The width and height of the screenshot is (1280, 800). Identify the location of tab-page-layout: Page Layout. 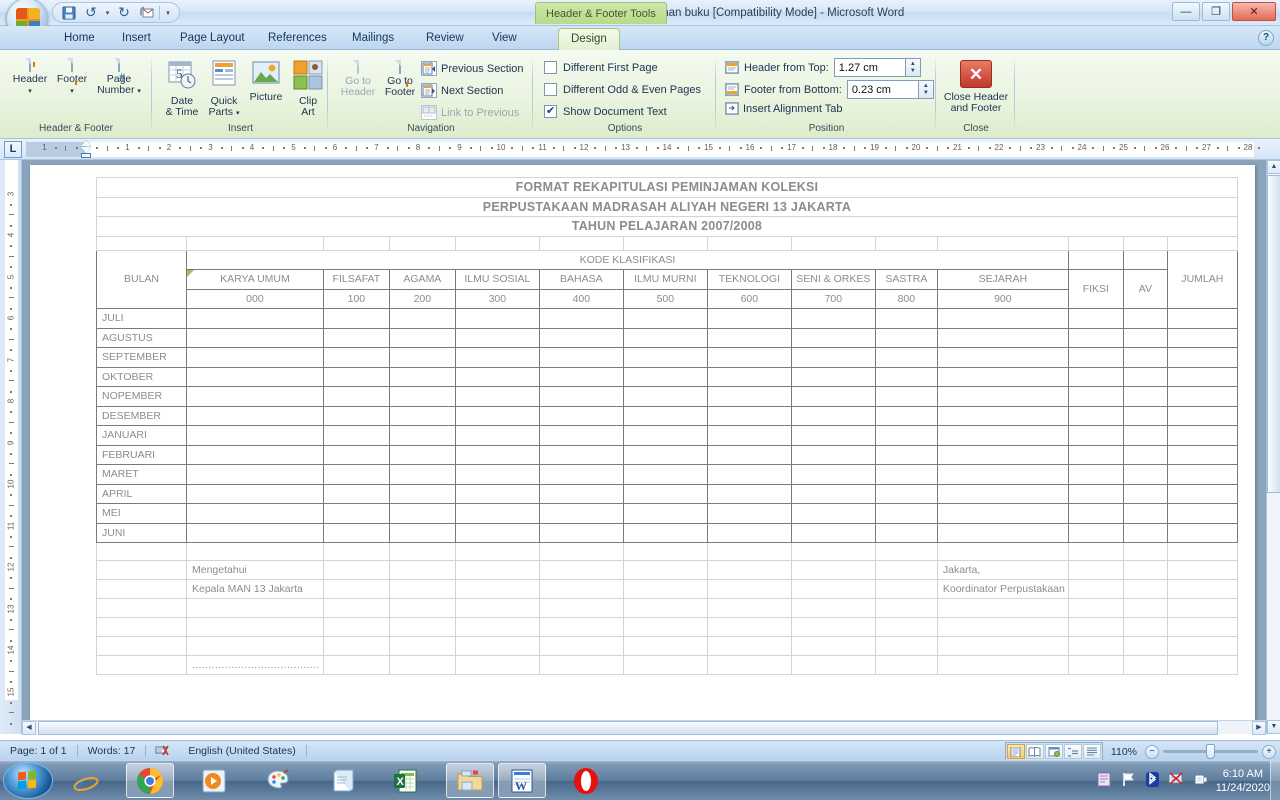
(212, 39).